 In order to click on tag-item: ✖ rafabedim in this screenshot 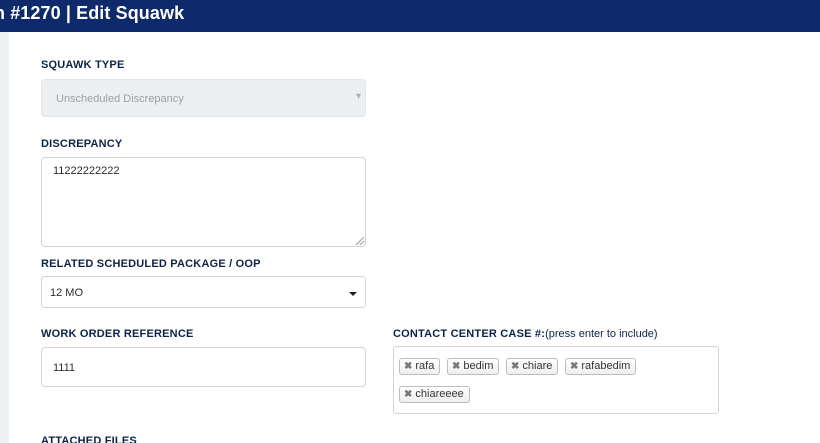, I will do `click(601, 366)`.